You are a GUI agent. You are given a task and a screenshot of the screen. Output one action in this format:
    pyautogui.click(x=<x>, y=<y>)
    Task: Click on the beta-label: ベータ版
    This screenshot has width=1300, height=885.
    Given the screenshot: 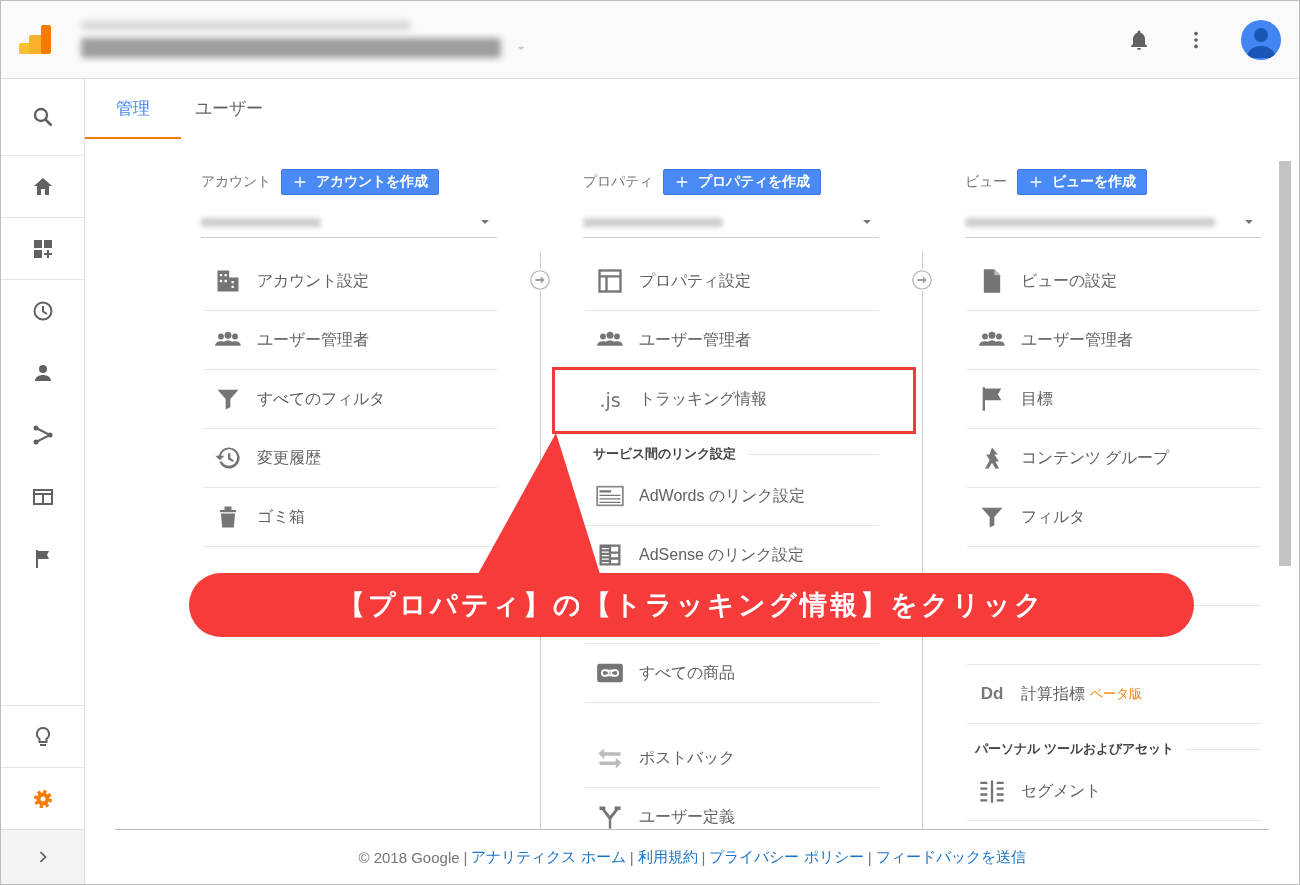 What is the action you would take?
    pyautogui.click(x=1116, y=694)
    